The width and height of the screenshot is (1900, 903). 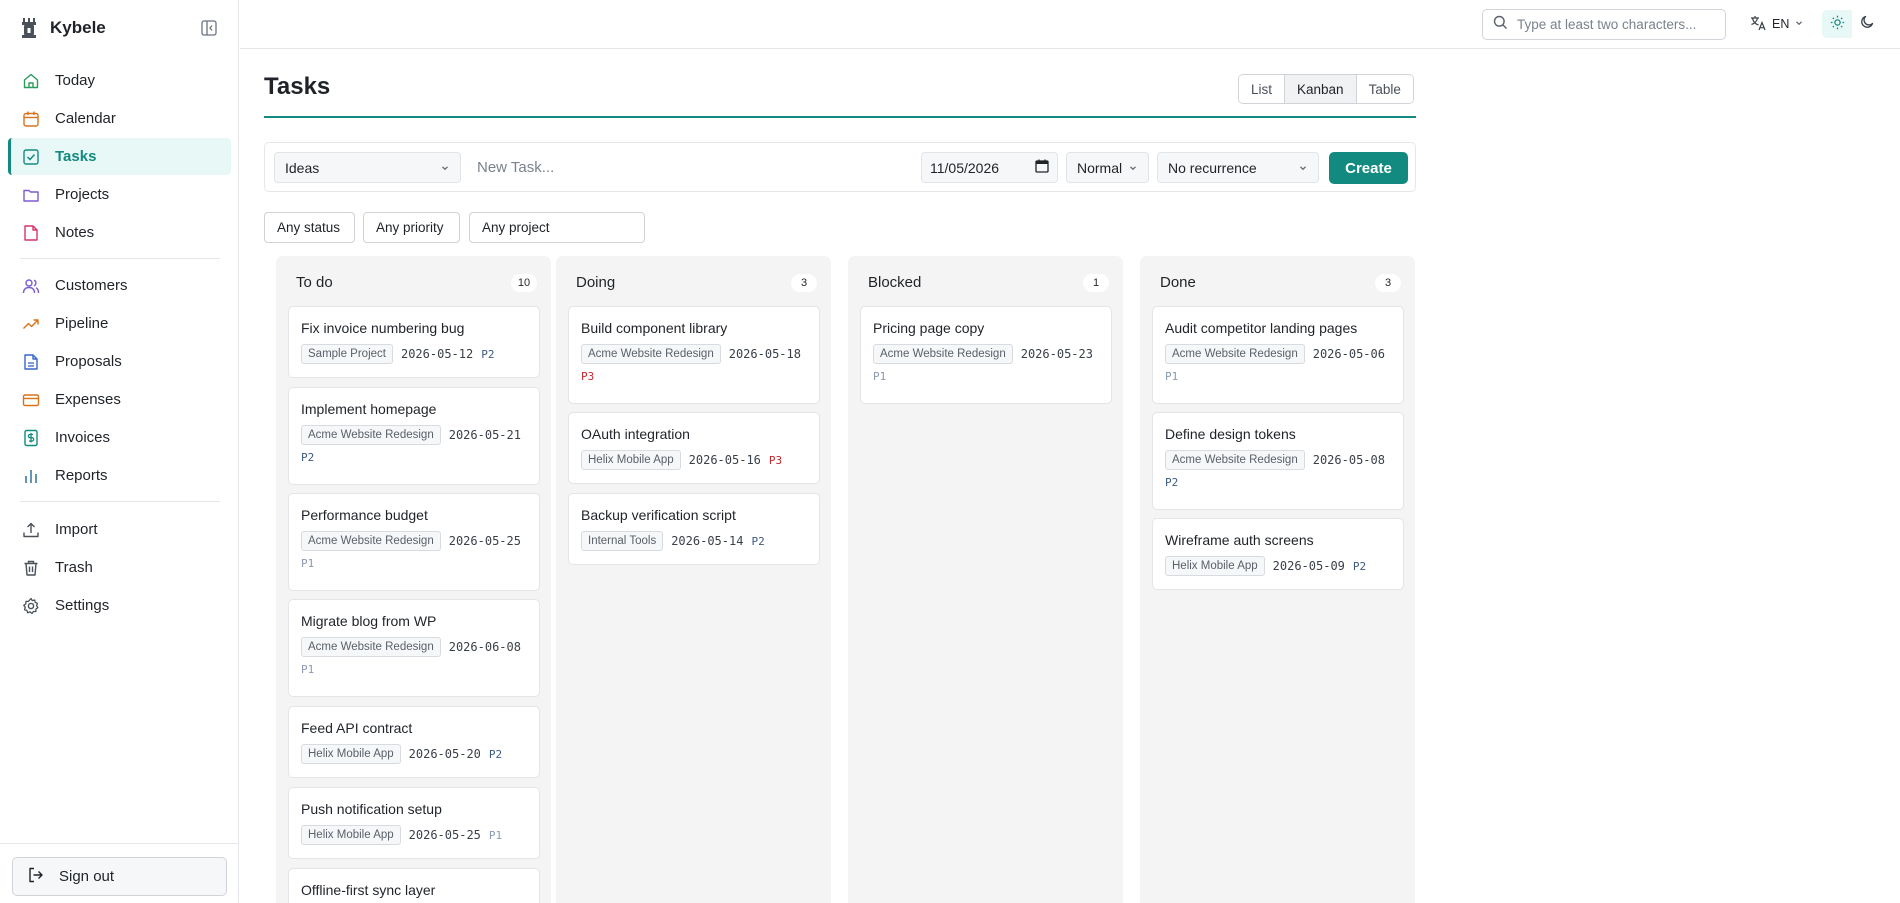 What do you see at coordinates (804, 283) in the screenshot?
I see `column-count-badge: 3` at bounding box center [804, 283].